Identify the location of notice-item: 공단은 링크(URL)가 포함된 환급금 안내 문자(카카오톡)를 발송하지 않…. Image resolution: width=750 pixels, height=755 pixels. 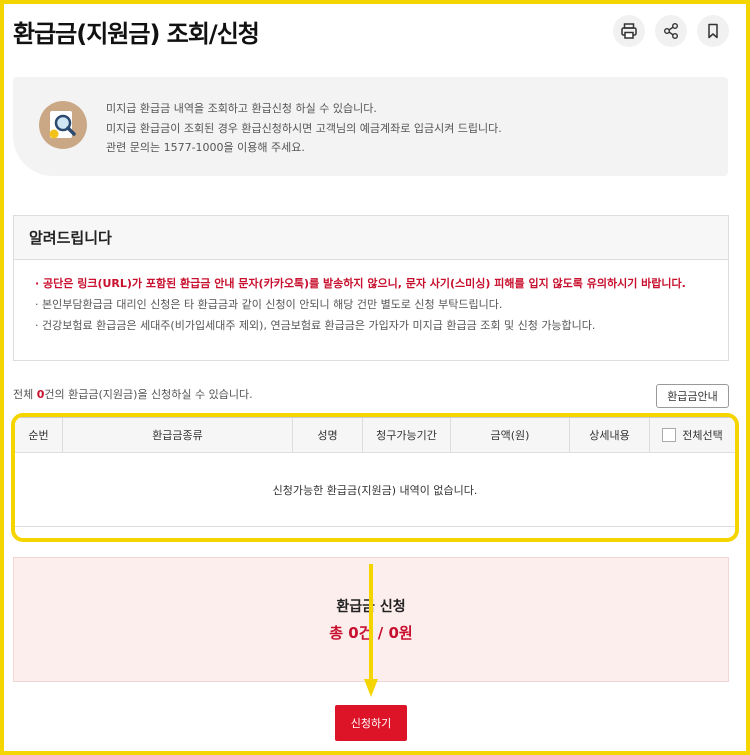
(381, 283).